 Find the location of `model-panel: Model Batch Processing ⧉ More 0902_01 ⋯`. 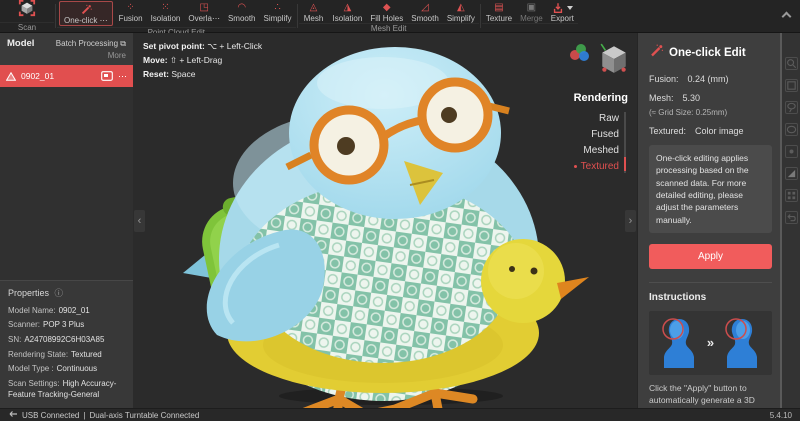

model-panel: Model Batch Processing ⧉ More 0902_01 ⋯ is located at coordinates (66, 220).